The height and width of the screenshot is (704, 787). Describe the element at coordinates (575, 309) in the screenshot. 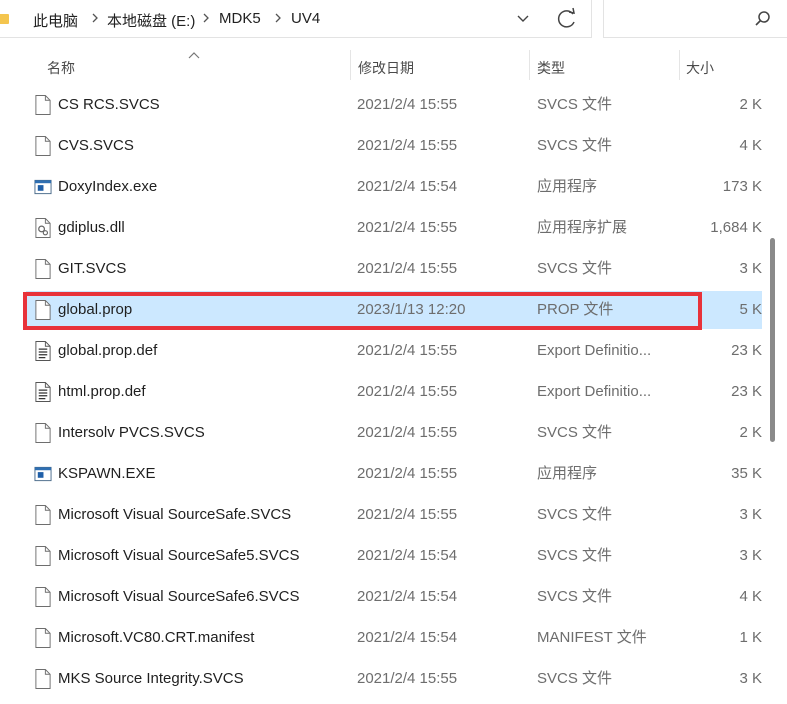

I see `file-type: PROP 文件` at that location.